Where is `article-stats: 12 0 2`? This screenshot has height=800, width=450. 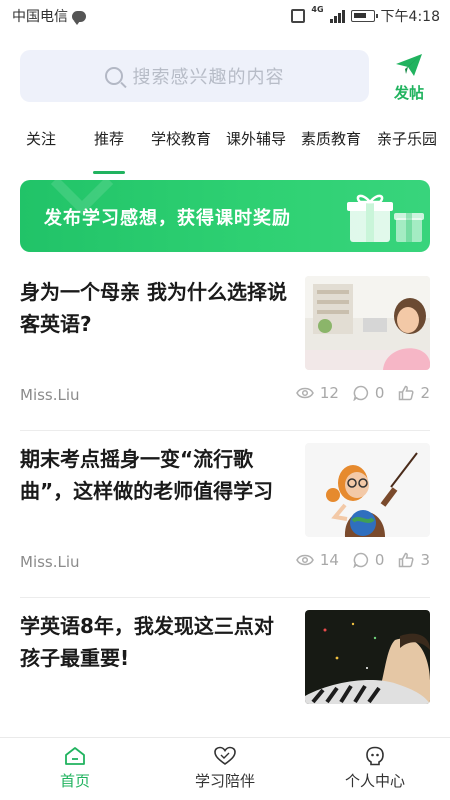 article-stats: 12 0 2 is located at coordinates (359, 393).